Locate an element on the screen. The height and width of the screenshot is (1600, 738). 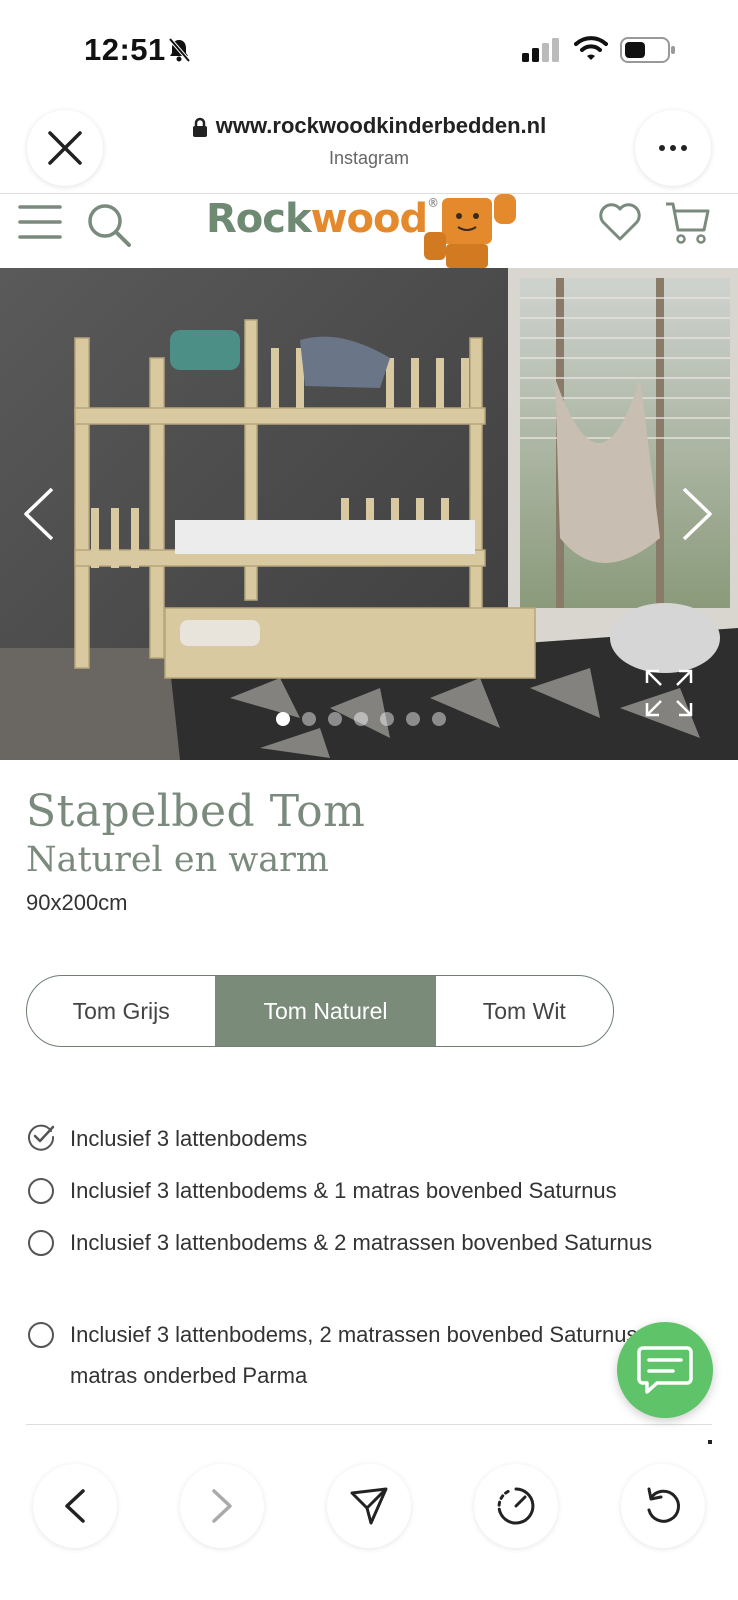
logo-text-rock: Rock is located at coordinates (259, 219).